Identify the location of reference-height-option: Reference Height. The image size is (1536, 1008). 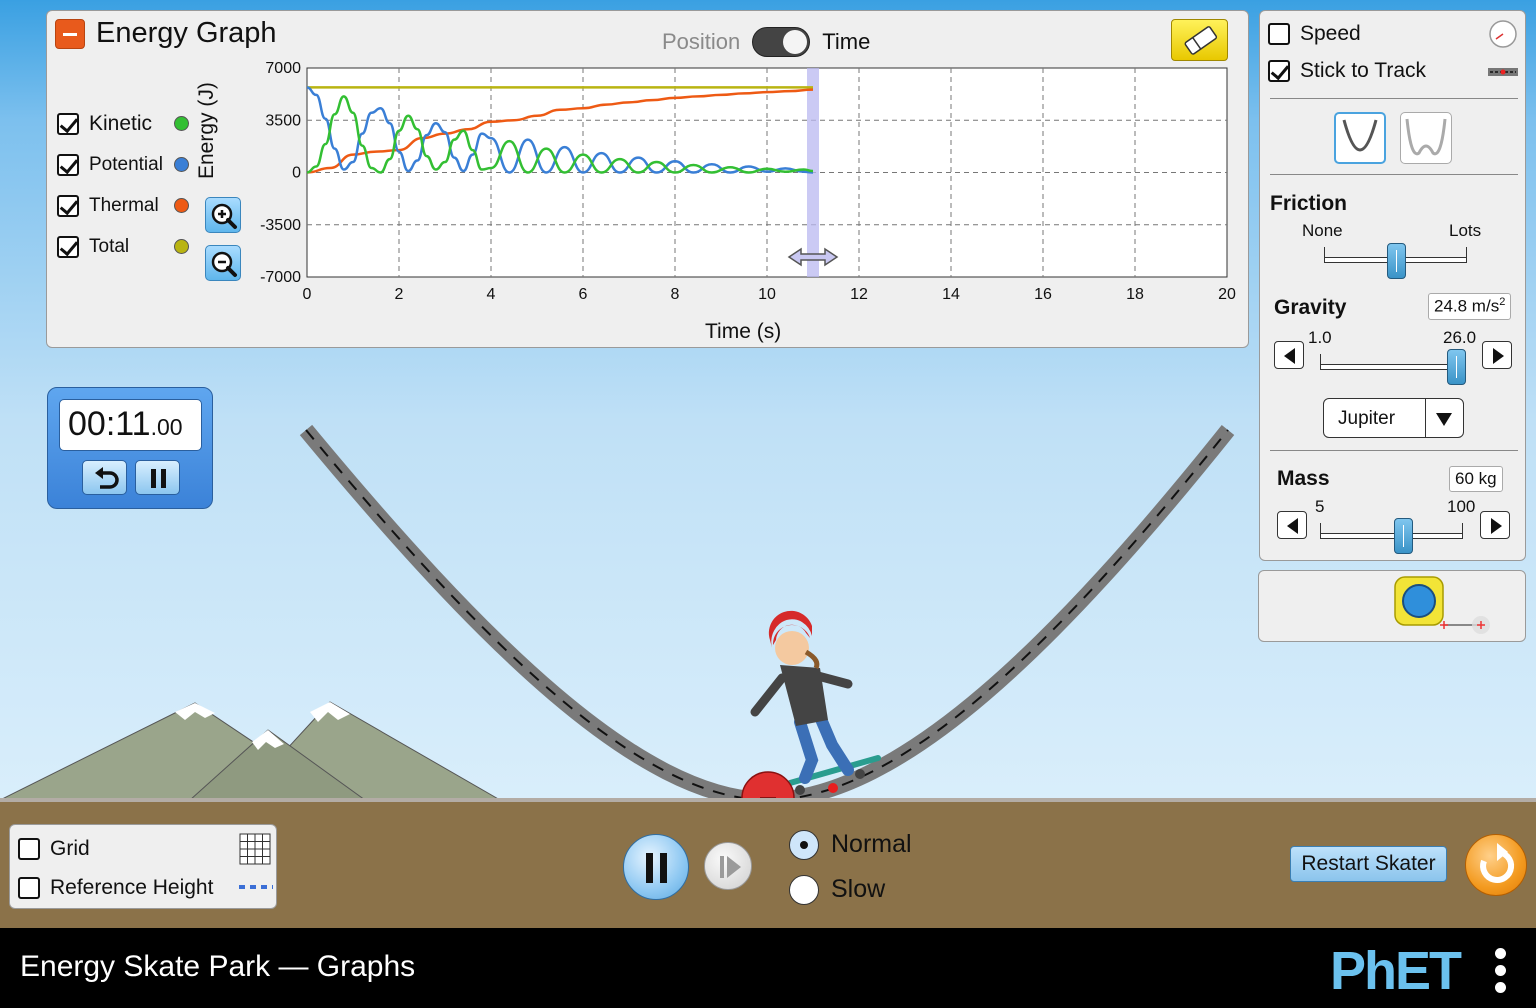
(115, 888).